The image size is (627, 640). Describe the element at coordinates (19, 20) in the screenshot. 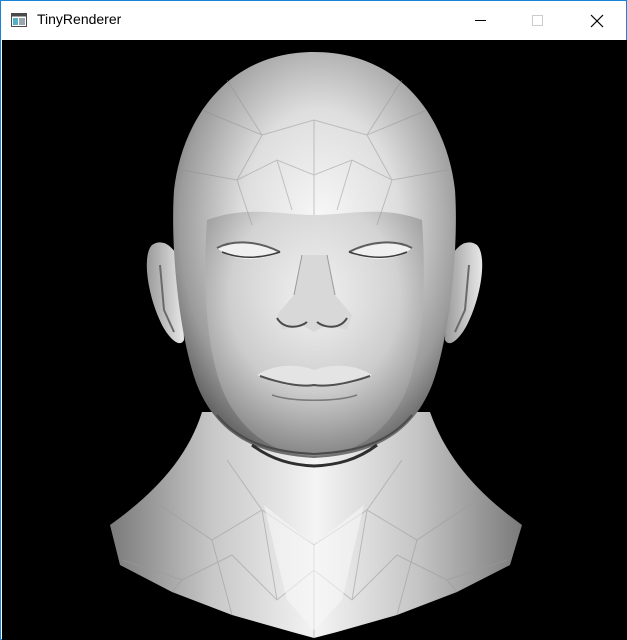

I see `window-app-icon` at that location.